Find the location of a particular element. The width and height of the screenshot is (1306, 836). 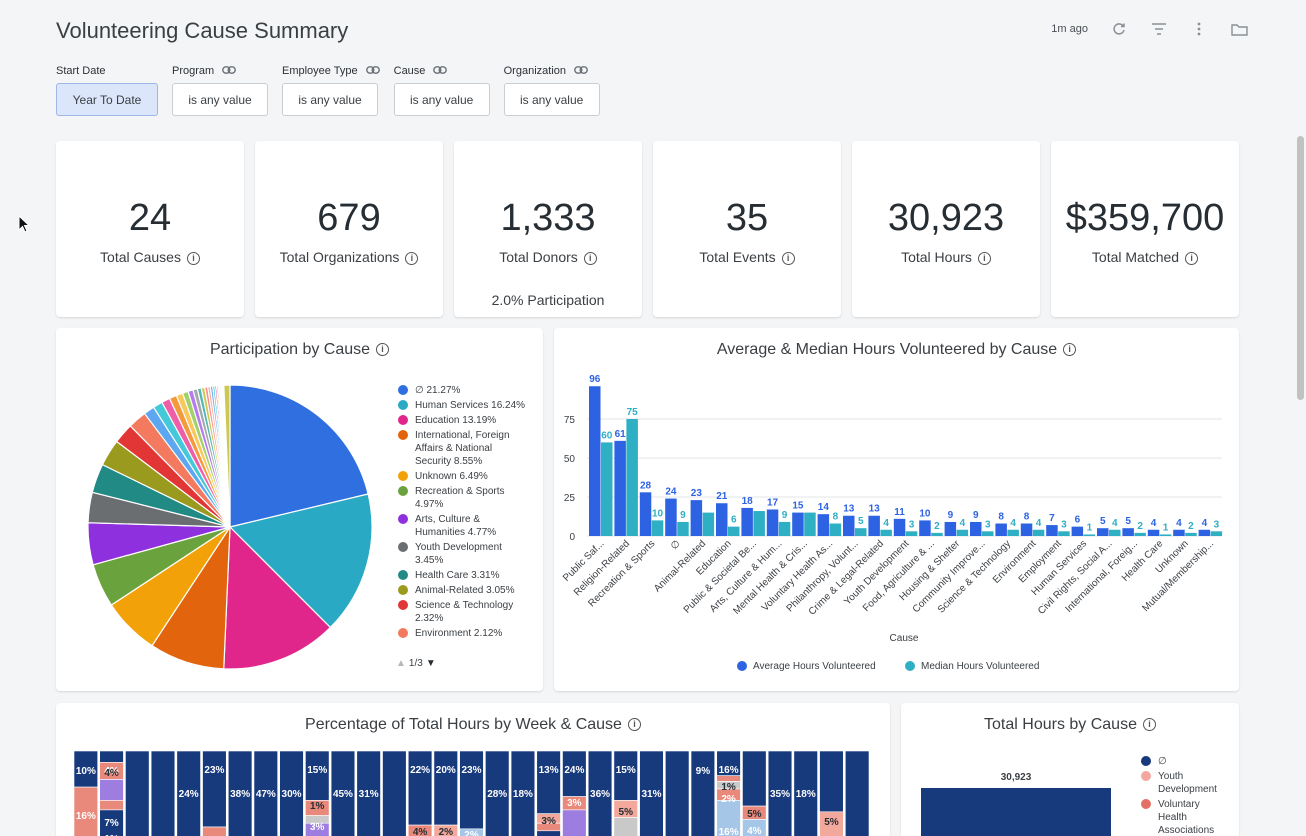

legend-item: Youth Development 3.45% is located at coordinates (463, 554).